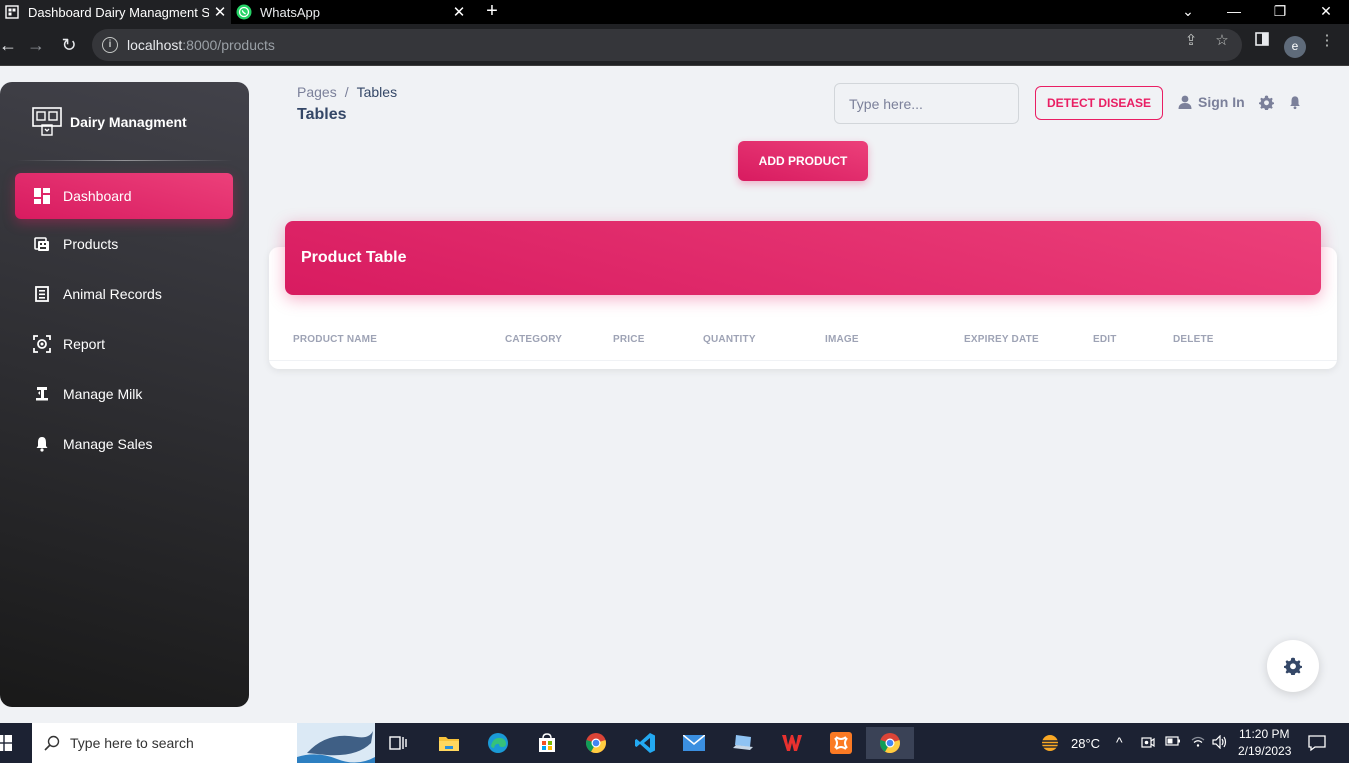 This screenshot has width=1349, height=763. I want to click on sidebar-item-dashboard: Dashboard, so click(124, 196).